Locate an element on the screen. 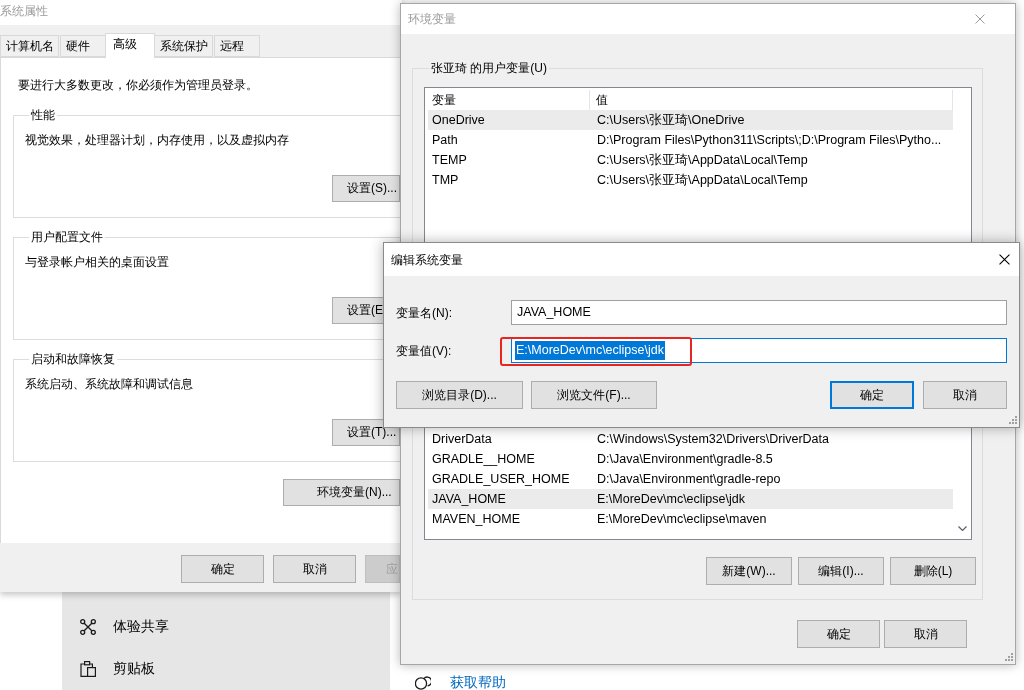  variable-value: C:\Windows\System32\Drivers\DriverData is located at coordinates (713, 439).